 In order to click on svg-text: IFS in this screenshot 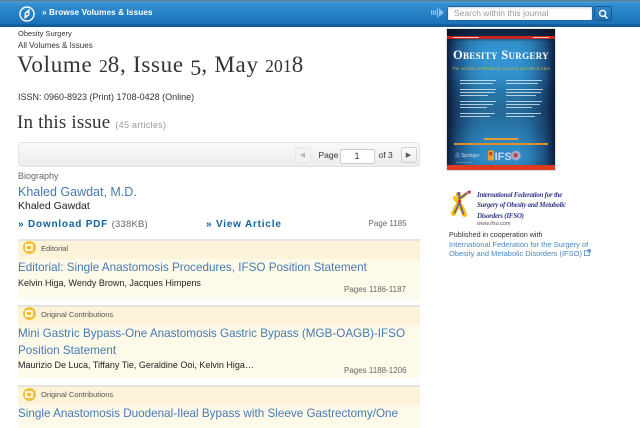, I will do `click(503, 156)`.